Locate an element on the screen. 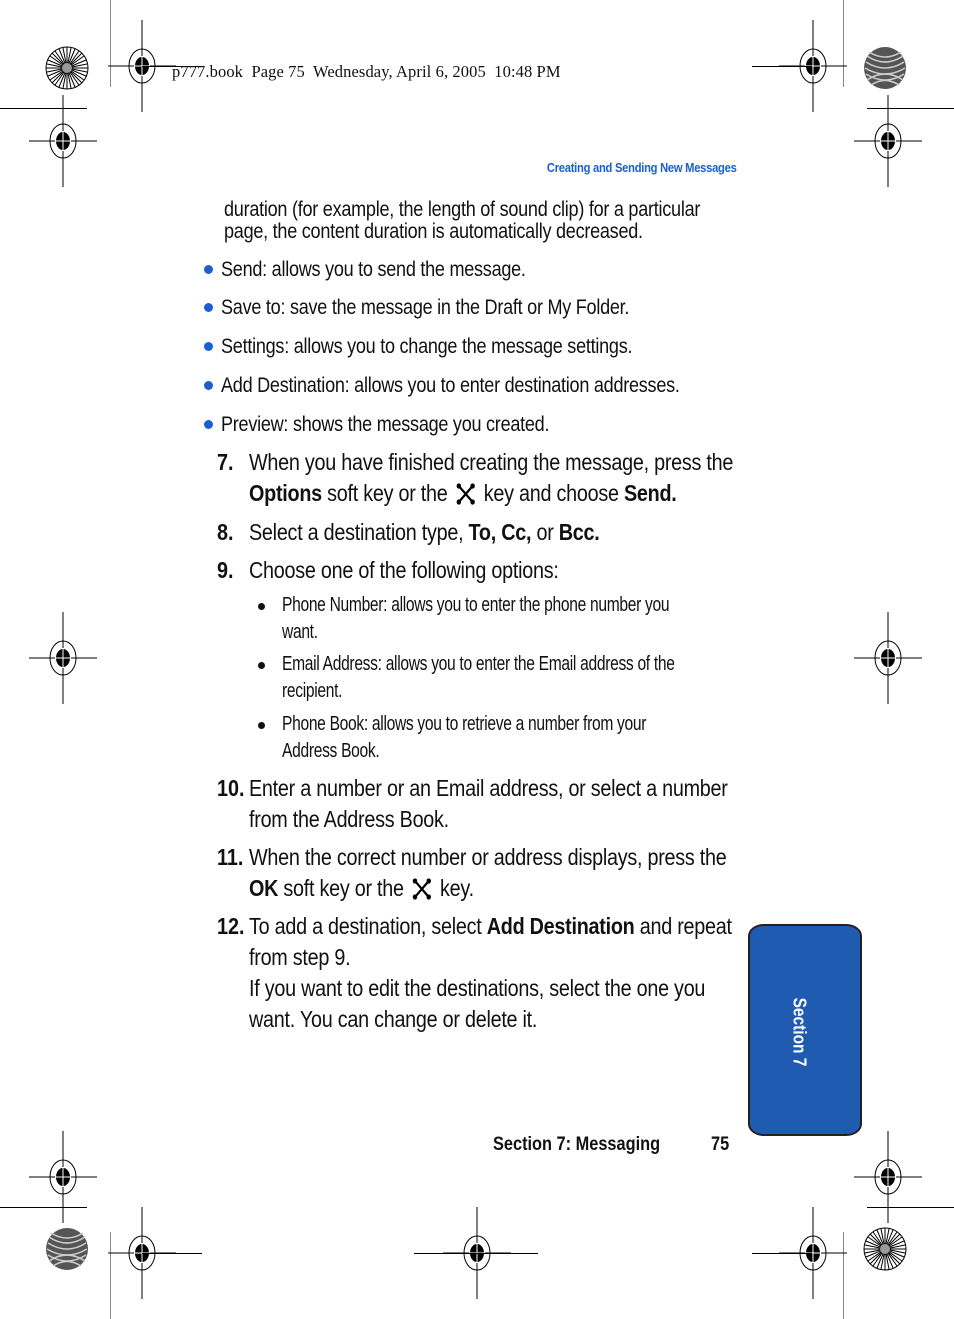 The height and width of the screenshot is (1319, 954). step-number: 11. is located at coordinates (230, 857).